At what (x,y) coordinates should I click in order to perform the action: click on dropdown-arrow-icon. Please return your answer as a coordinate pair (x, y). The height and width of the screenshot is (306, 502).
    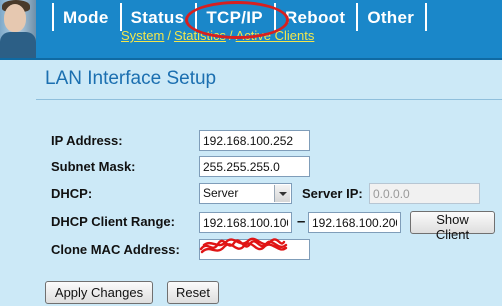
    Looking at the image, I should click on (282, 193).